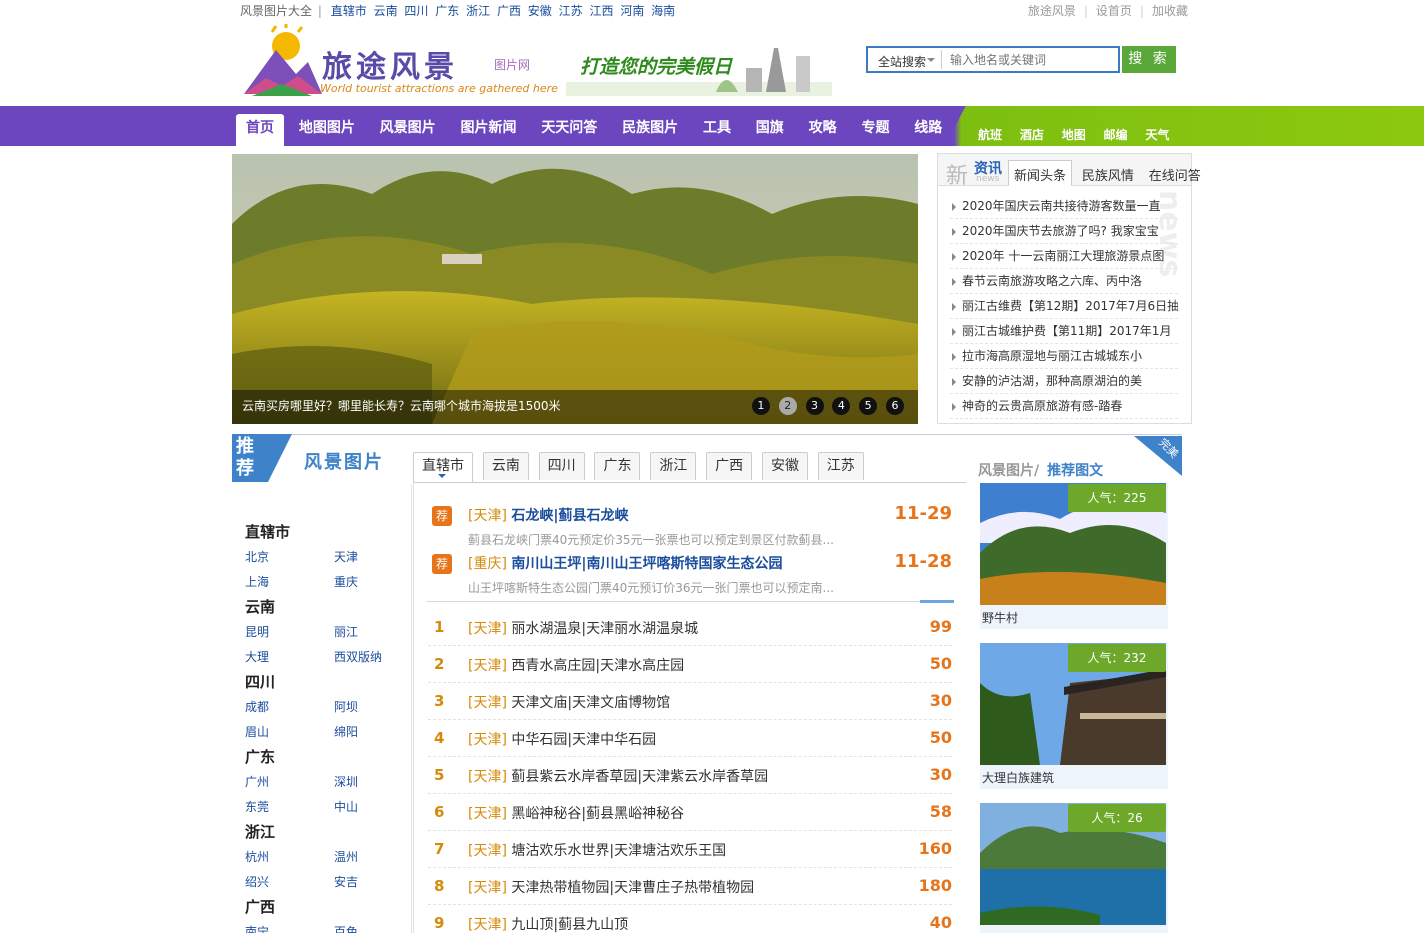 This screenshot has width=1424, height=933. What do you see at coordinates (386, 11) in the screenshot?
I see `city-link: 云南` at bounding box center [386, 11].